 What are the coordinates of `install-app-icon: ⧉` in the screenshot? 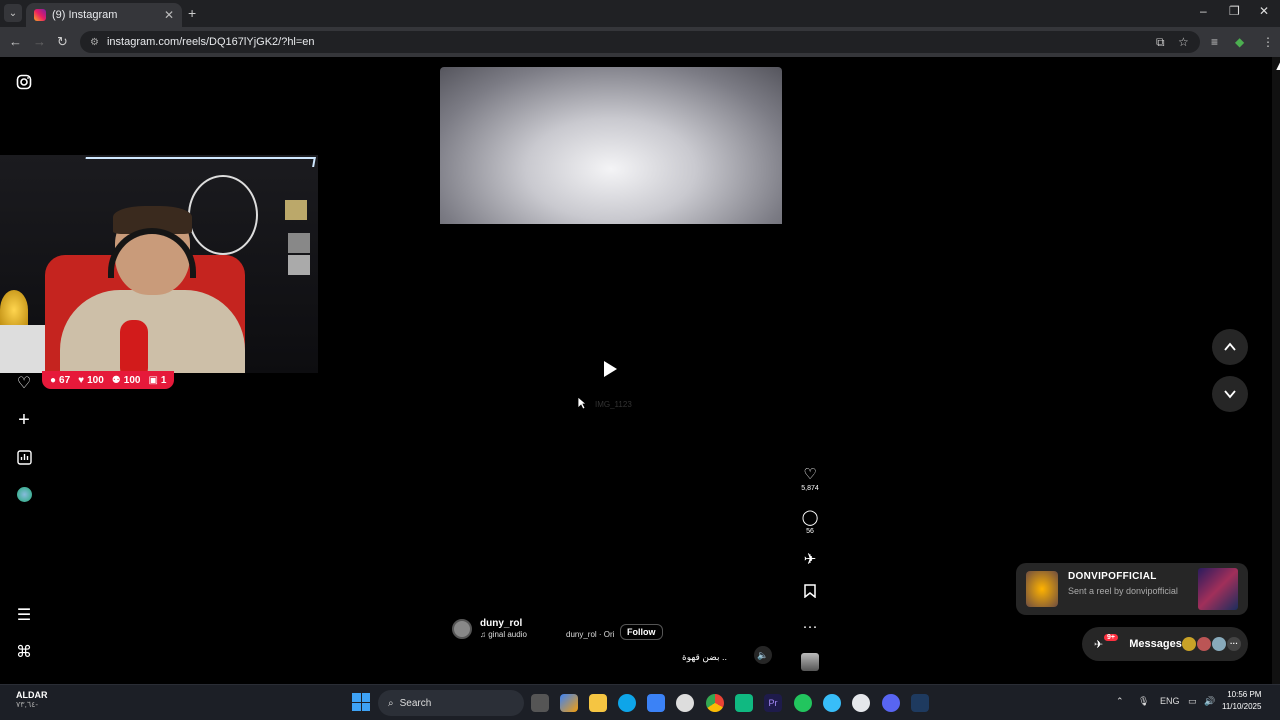 It's located at (1160, 42).